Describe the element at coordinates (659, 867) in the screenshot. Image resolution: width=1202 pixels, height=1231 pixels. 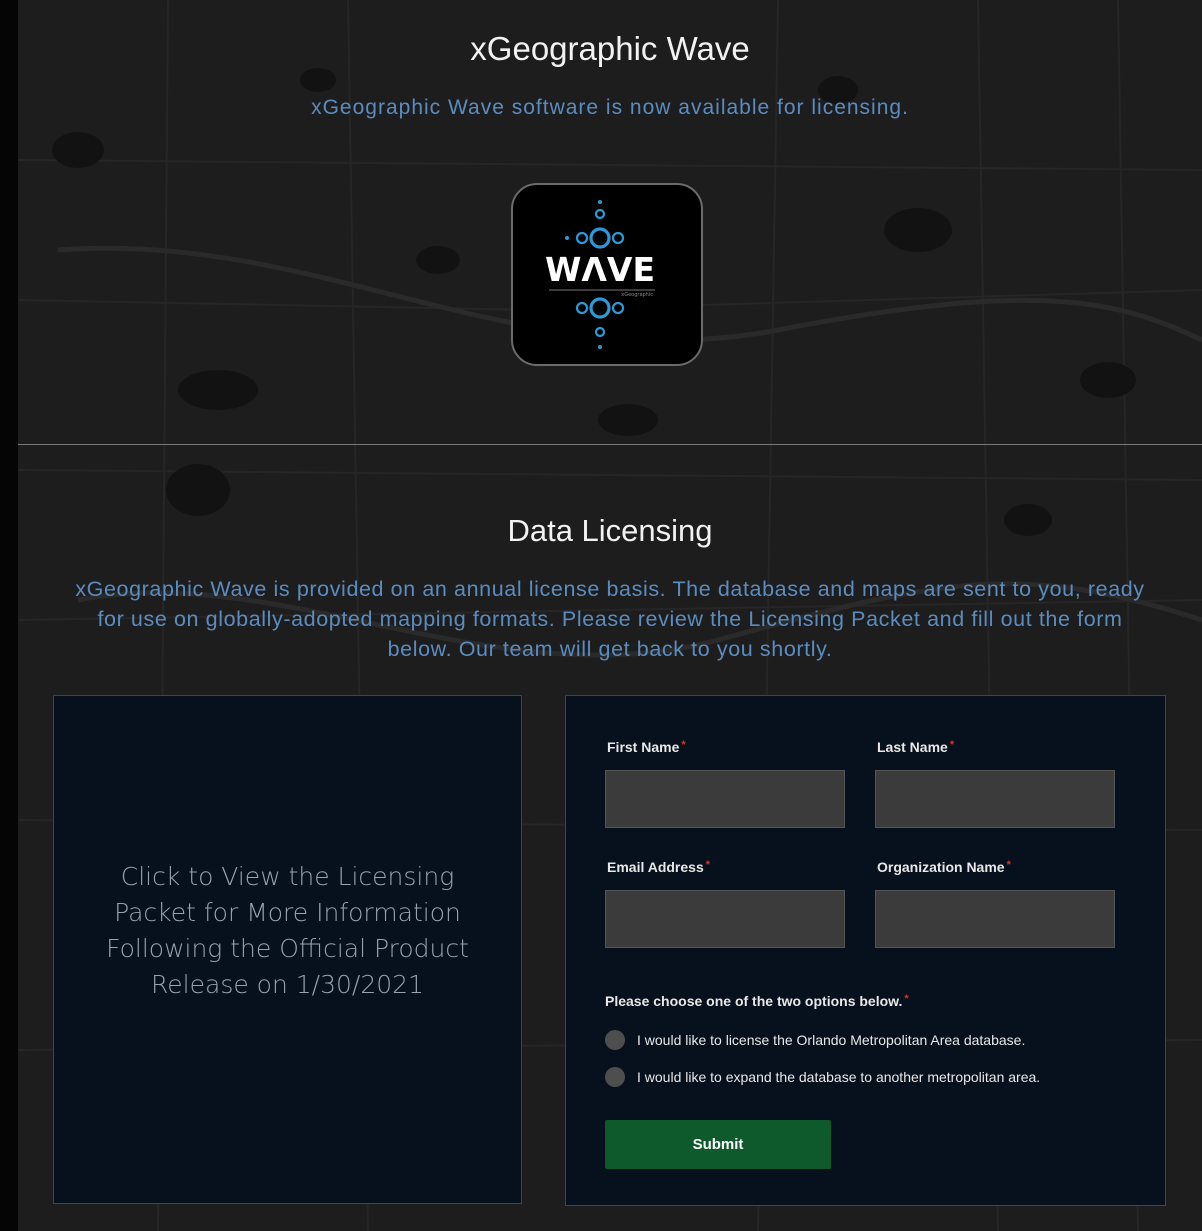
I see `email-label: Email Address *` at that location.